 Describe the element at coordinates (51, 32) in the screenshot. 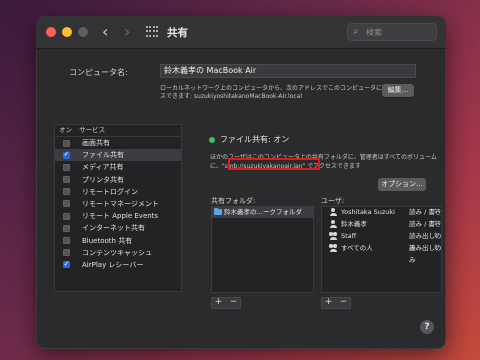

I see `close-button` at that location.